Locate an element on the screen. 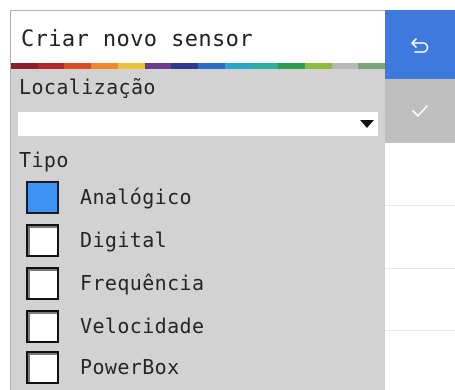 The image size is (455, 390). type-option-powerbox: PowerBox is located at coordinates (196, 369).